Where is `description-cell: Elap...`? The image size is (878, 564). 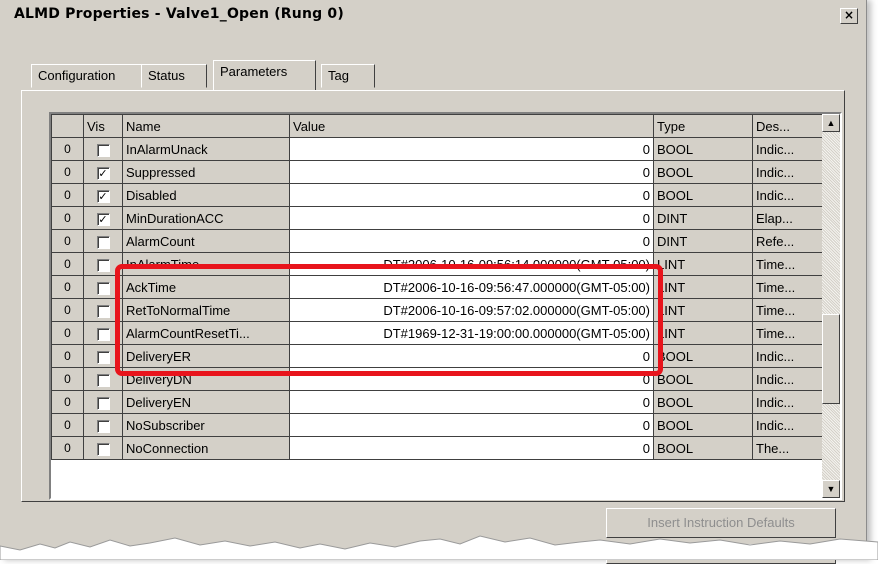
description-cell: Elap... is located at coordinates (787, 218).